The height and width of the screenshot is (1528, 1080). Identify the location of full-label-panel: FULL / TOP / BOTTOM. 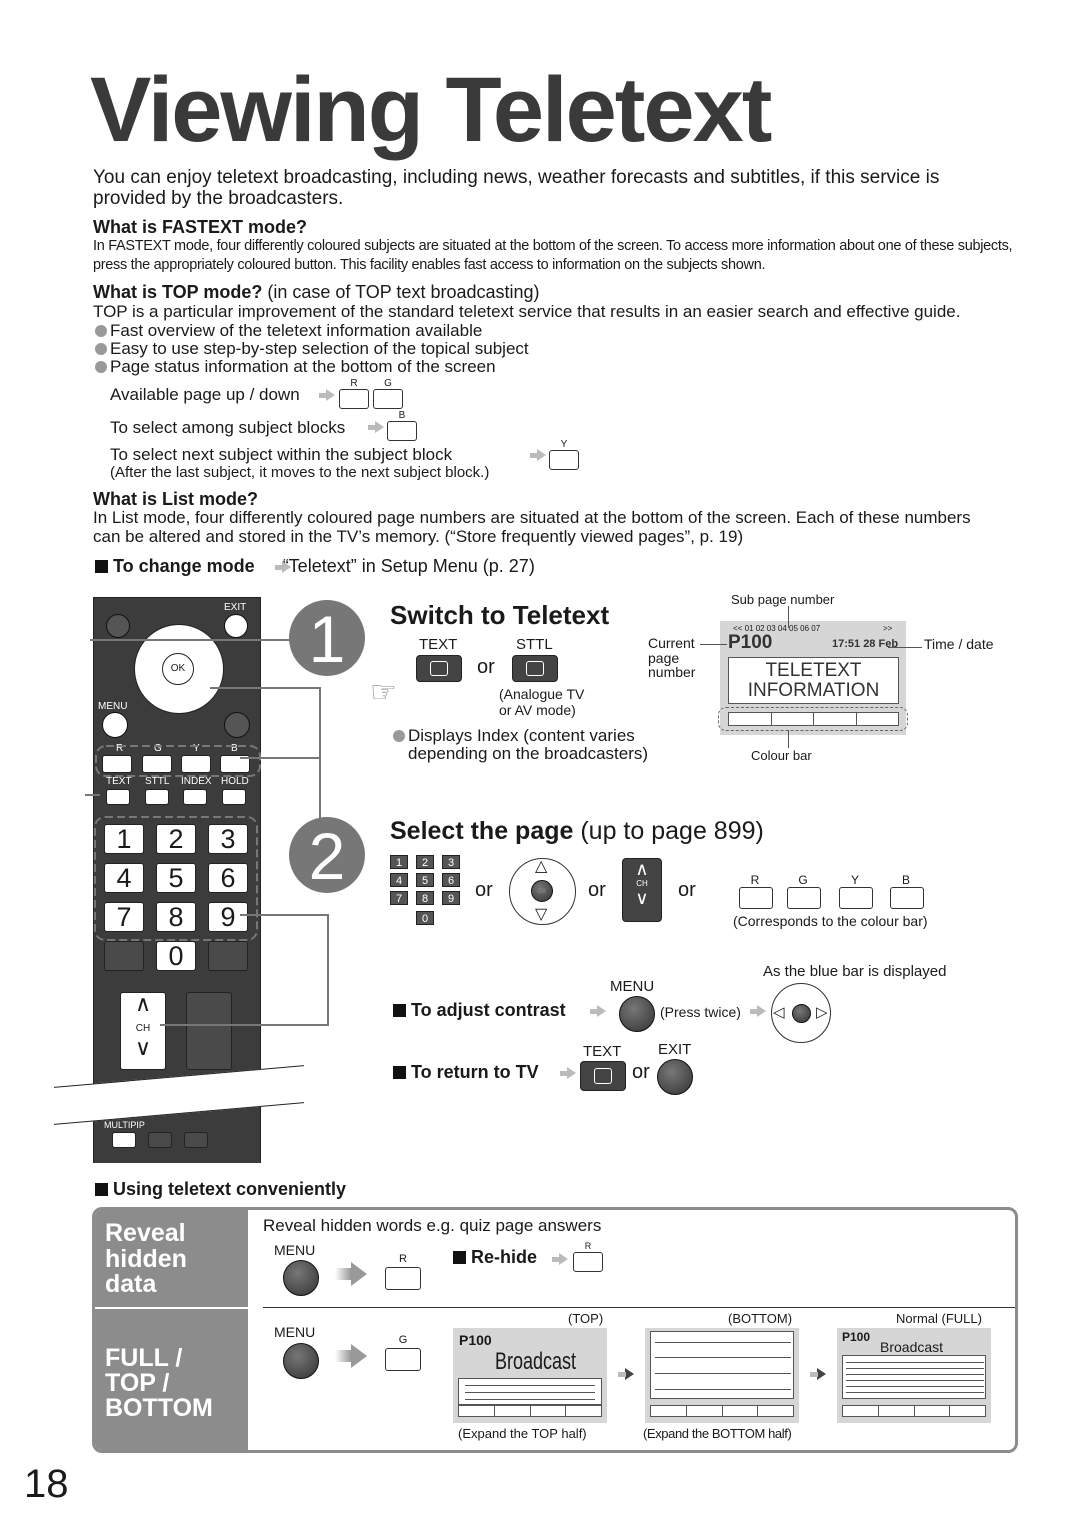
(171, 1379).